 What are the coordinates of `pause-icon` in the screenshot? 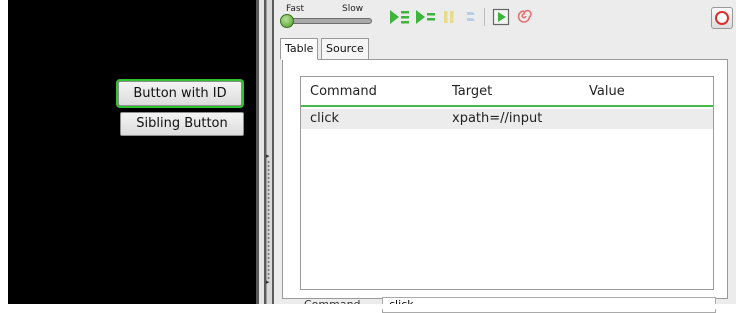 It's located at (449, 17).